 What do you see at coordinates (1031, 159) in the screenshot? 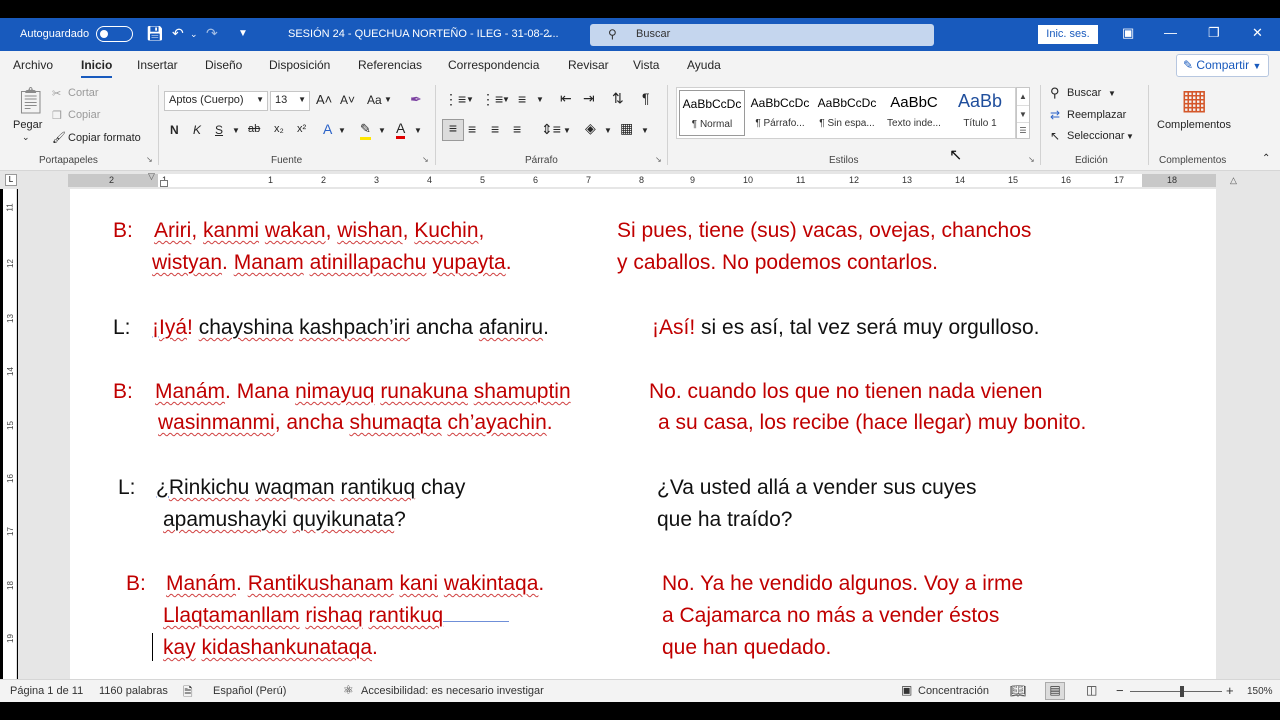
I see `styles-launcher-icon: ↘` at bounding box center [1031, 159].